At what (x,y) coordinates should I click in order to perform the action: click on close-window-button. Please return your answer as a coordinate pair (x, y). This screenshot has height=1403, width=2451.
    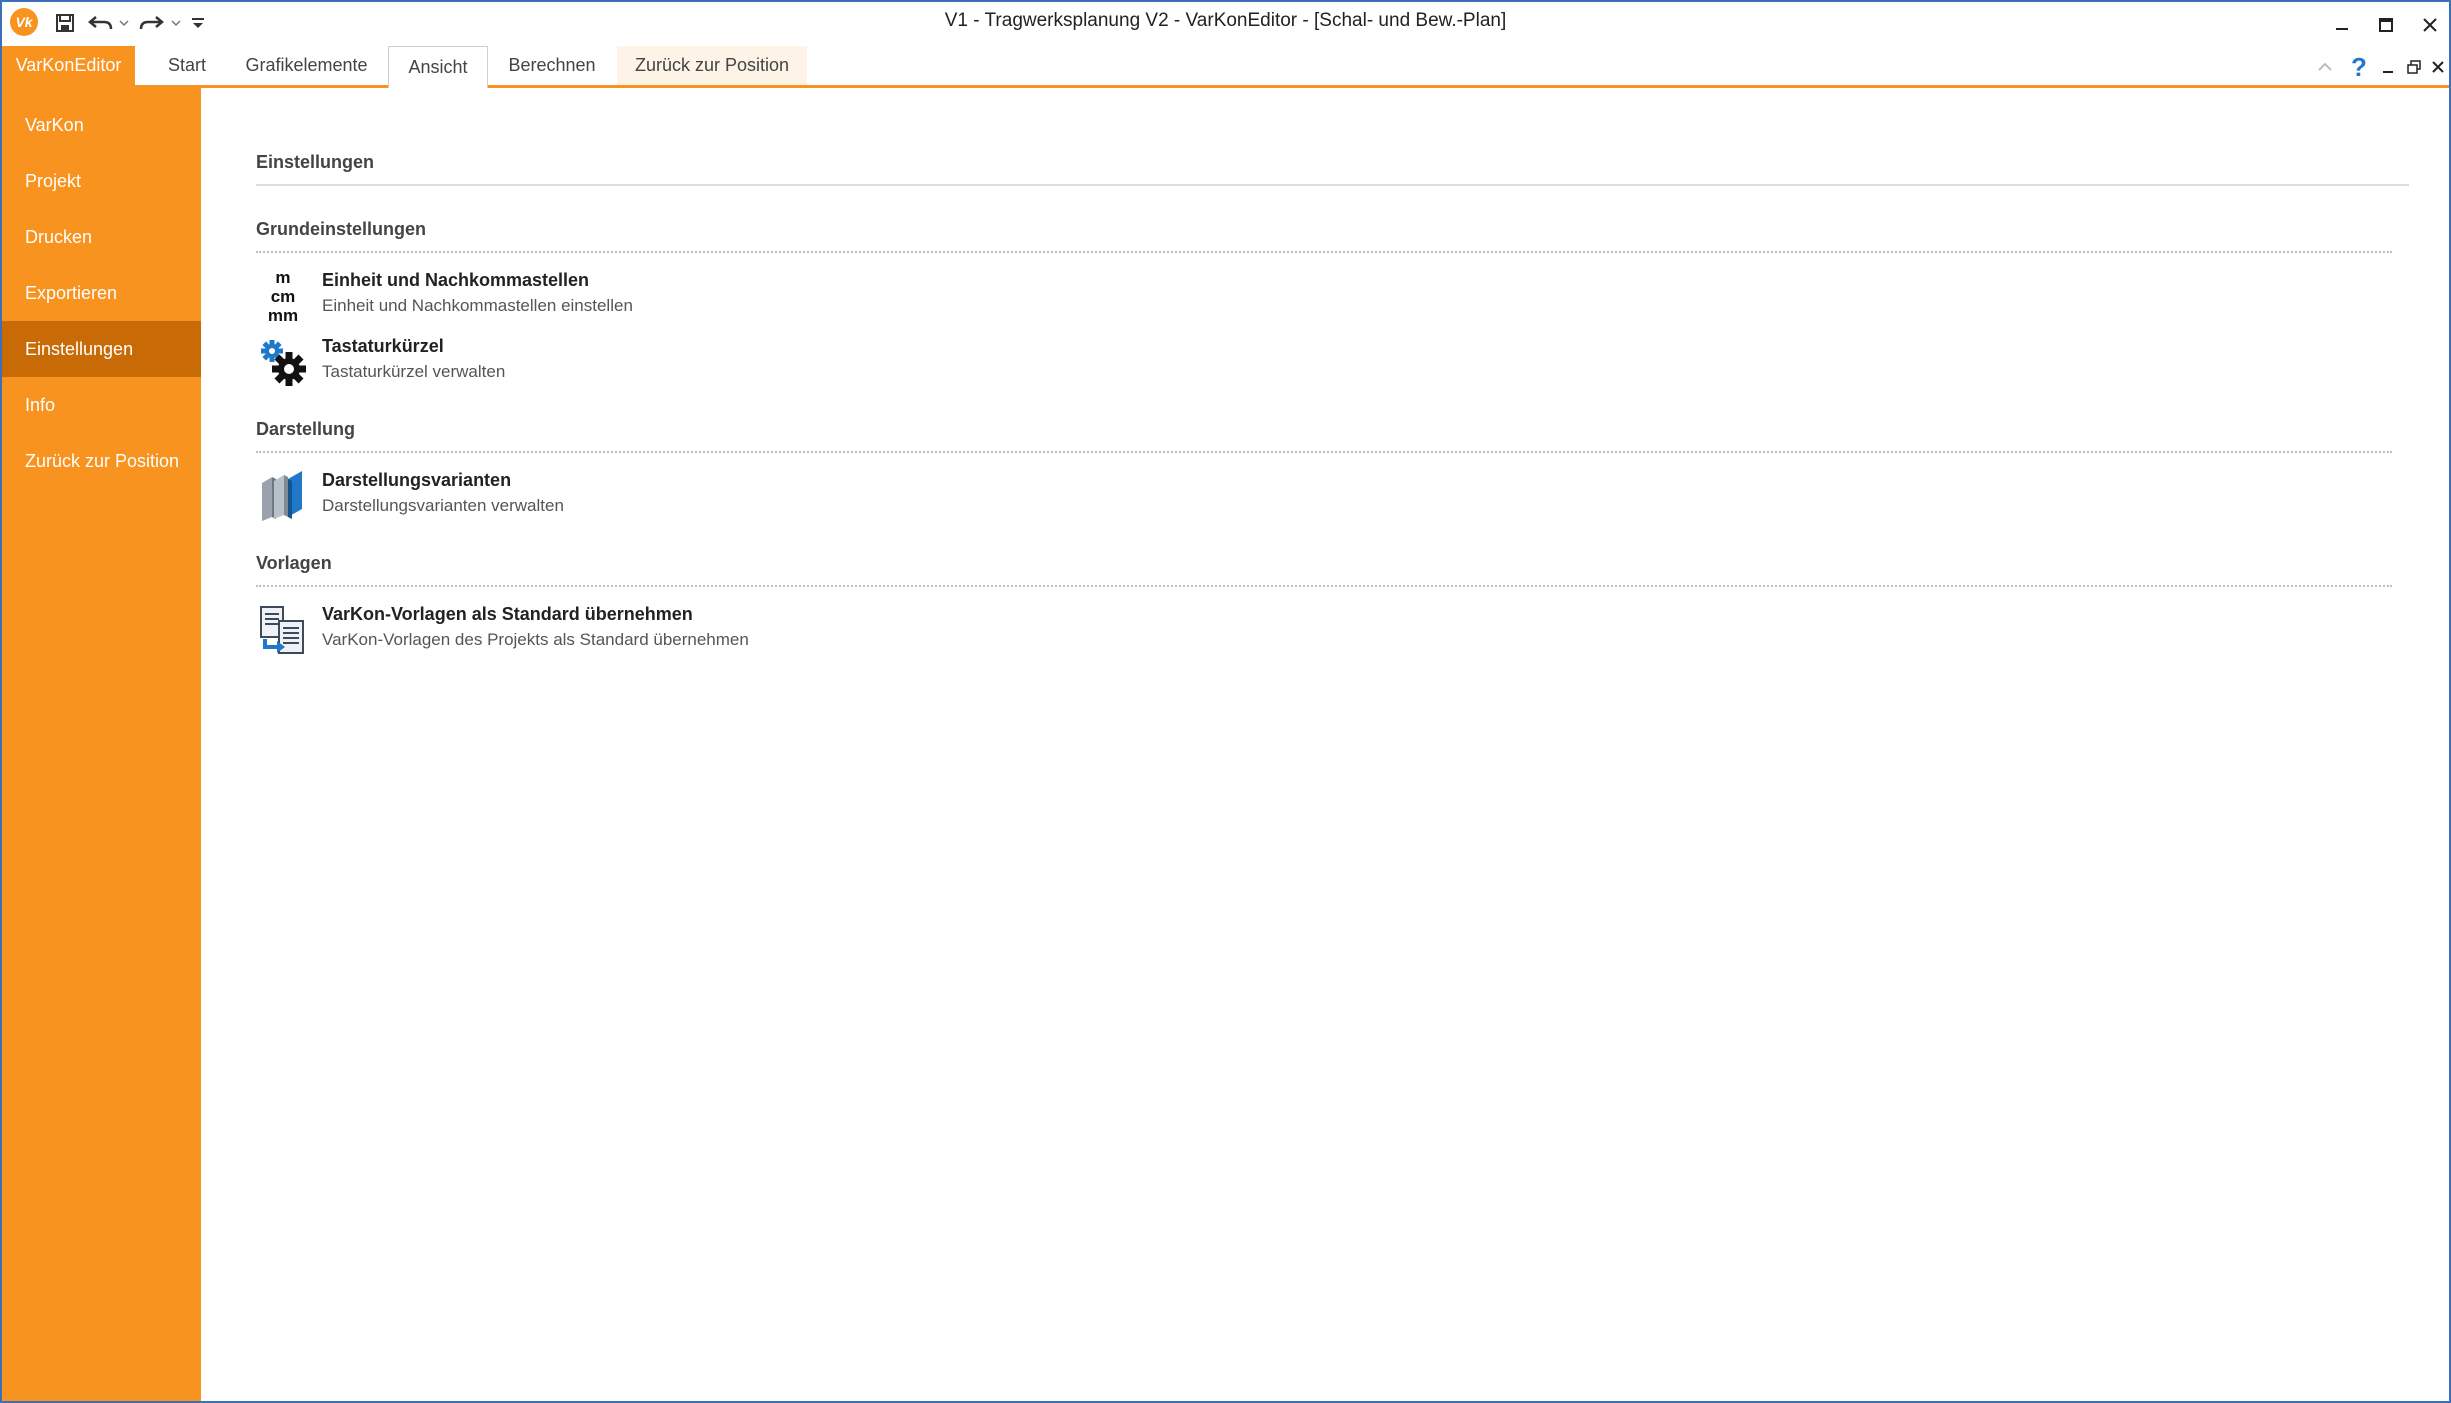
    Looking at the image, I should click on (2428, 25).